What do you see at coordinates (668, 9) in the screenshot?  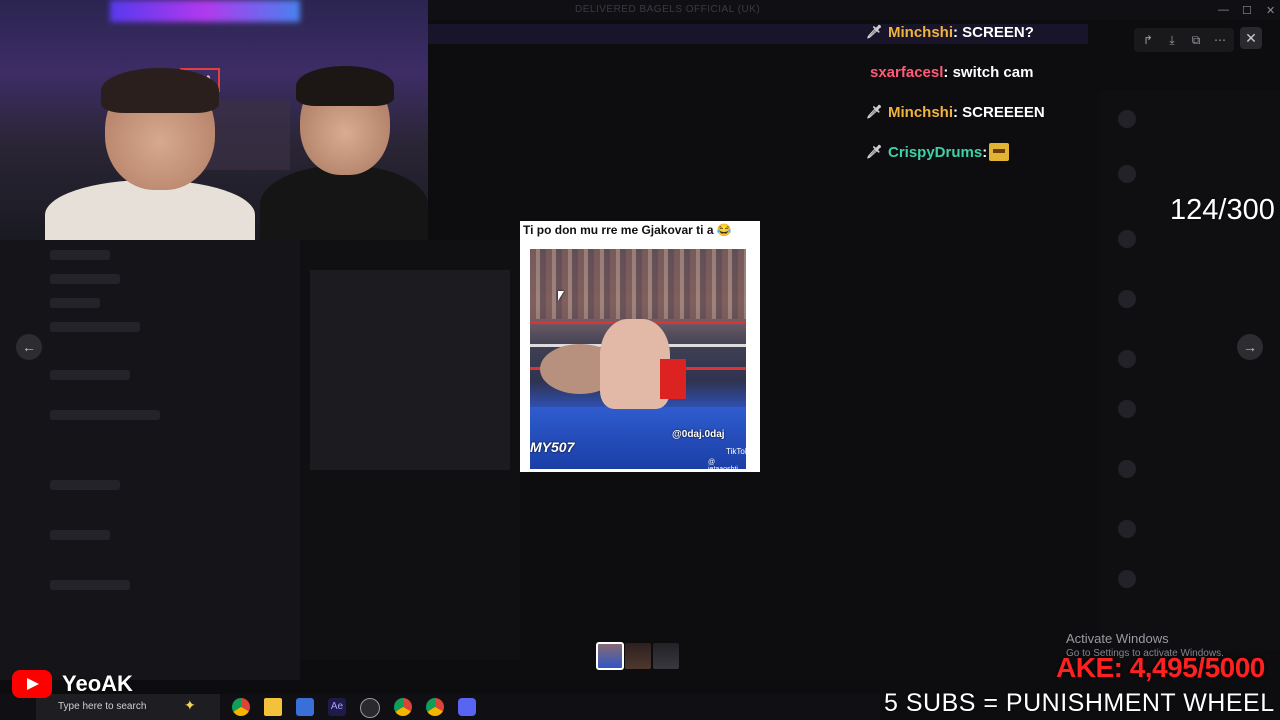 I see `background-window-title: DELIVERED BAGELS OFFICIAL (UK)` at bounding box center [668, 9].